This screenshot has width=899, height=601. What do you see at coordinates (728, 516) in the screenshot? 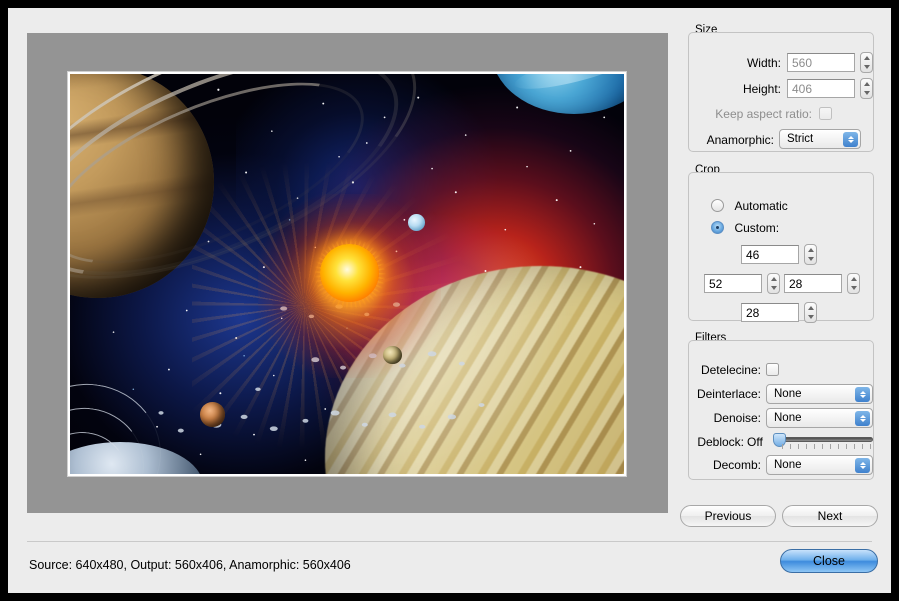
I see `previous-button: Previous` at bounding box center [728, 516].